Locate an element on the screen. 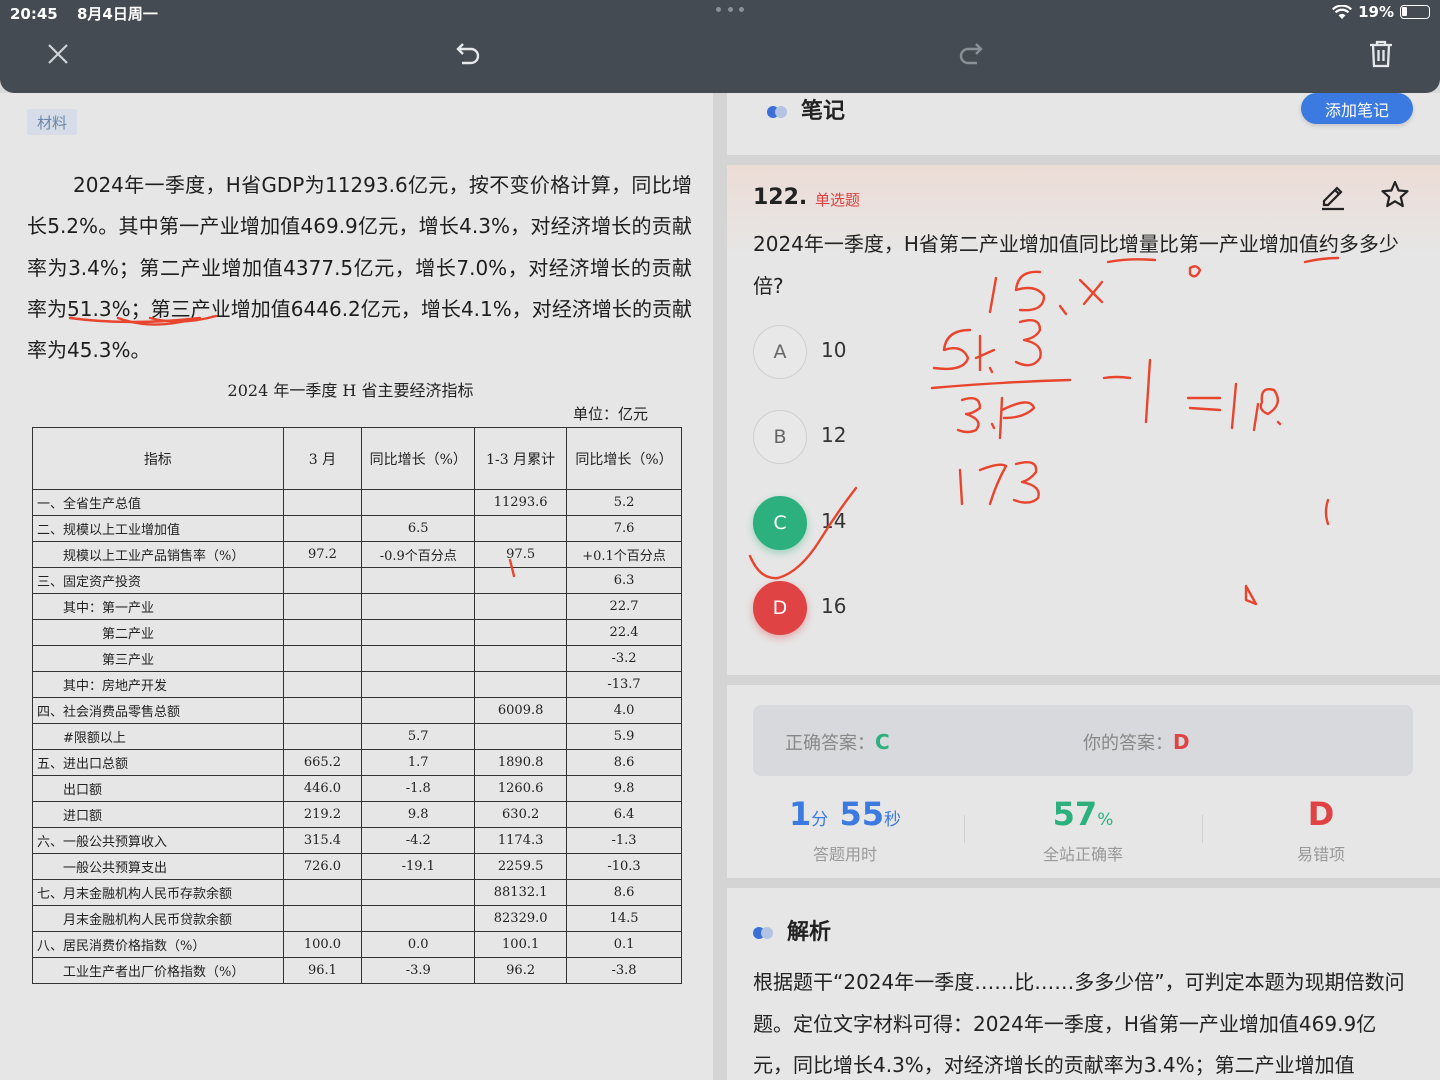  analysis-title: 解析 is located at coordinates (809, 932).